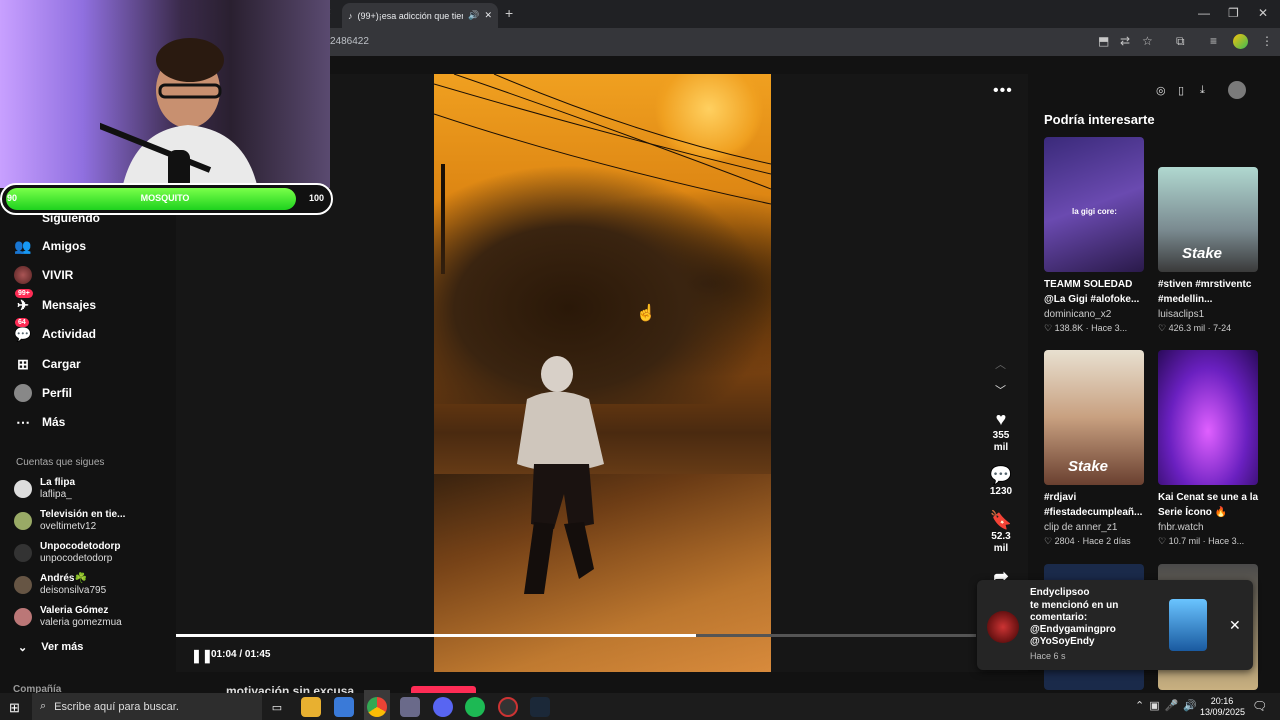 The image size is (1280, 720). What do you see at coordinates (62, 647) in the screenshot?
I see `see-more-label: Ver más` at bounding box center [62, 647].